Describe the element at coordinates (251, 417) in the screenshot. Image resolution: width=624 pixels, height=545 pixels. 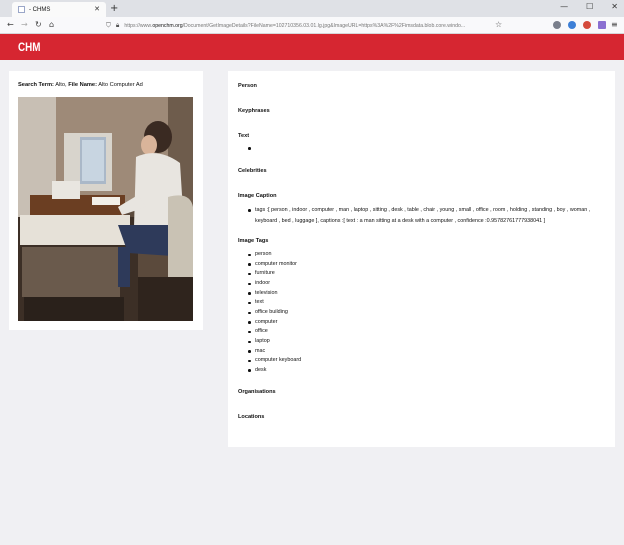
I see `locations-heading: Locations` at that location.